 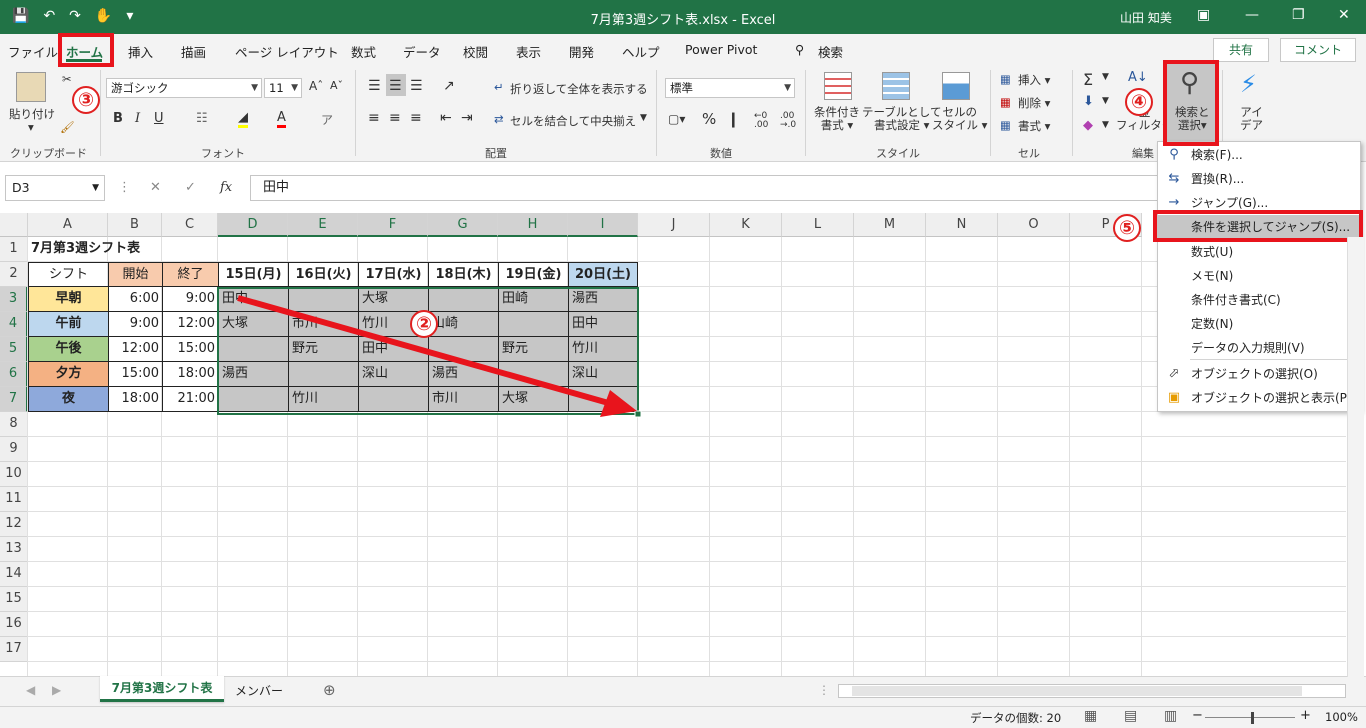 What do you see at coordinates (1174, 178) in the screenshot?
I see `replace-icon: ⇆` at bounding box center [1174, 178].